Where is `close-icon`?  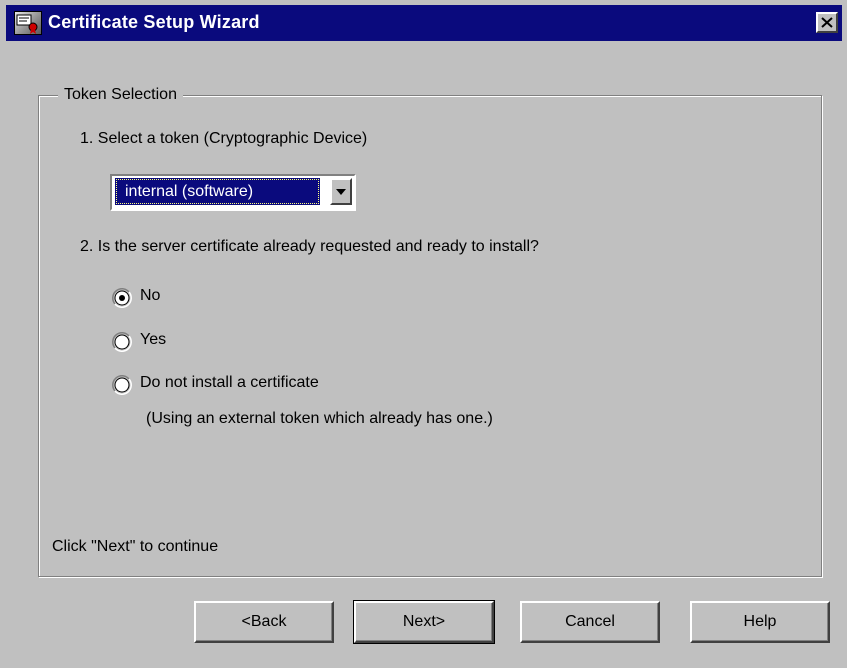
close-icon is located at coordinates (827, 22).